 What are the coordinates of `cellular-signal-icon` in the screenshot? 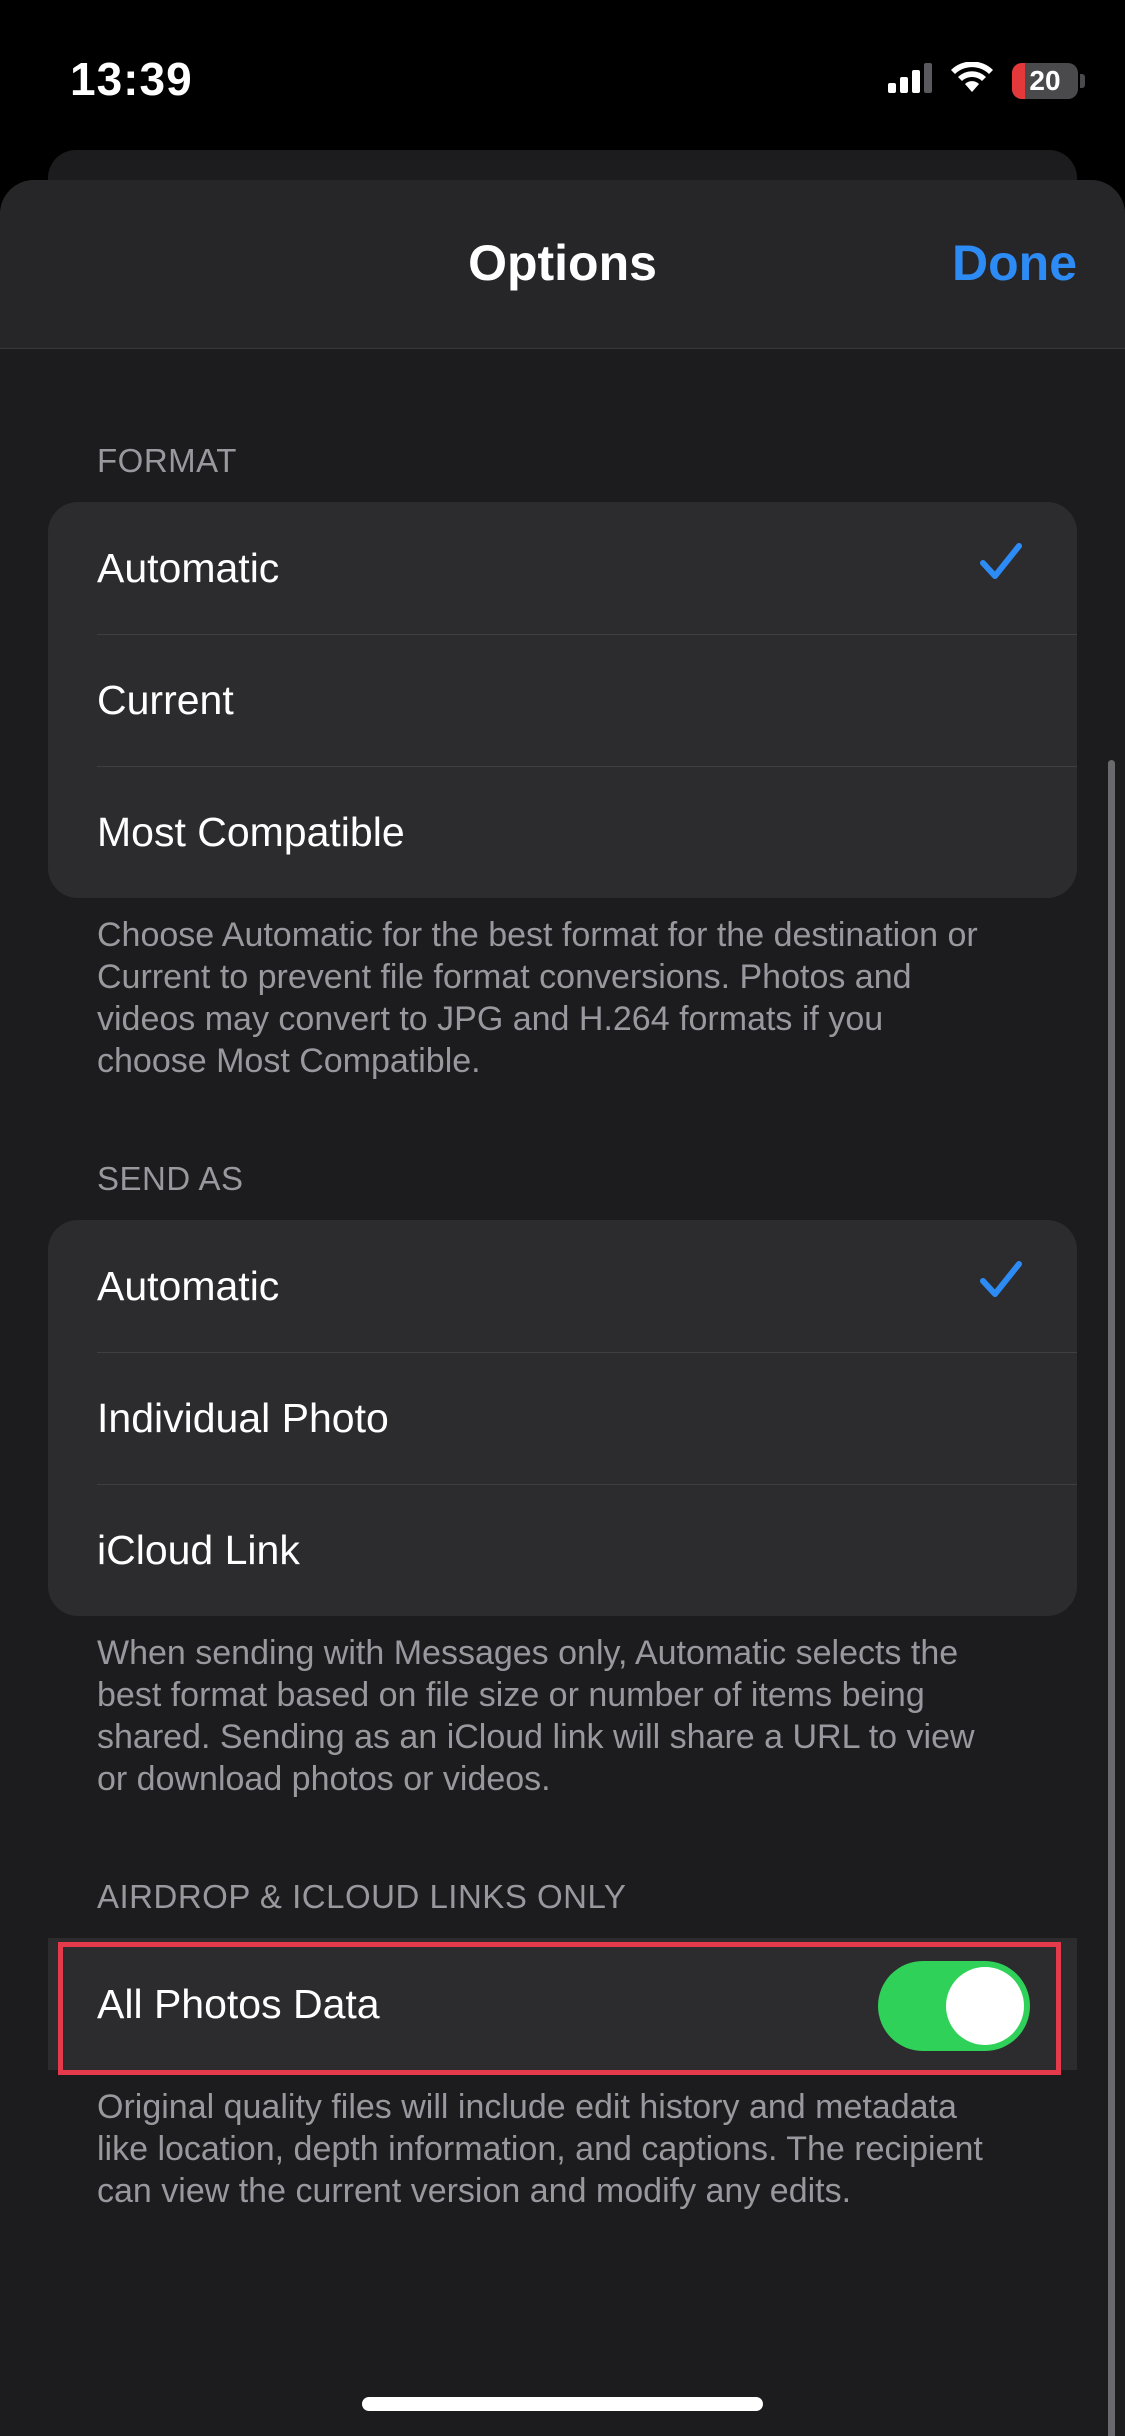 It's located at (910, 80).